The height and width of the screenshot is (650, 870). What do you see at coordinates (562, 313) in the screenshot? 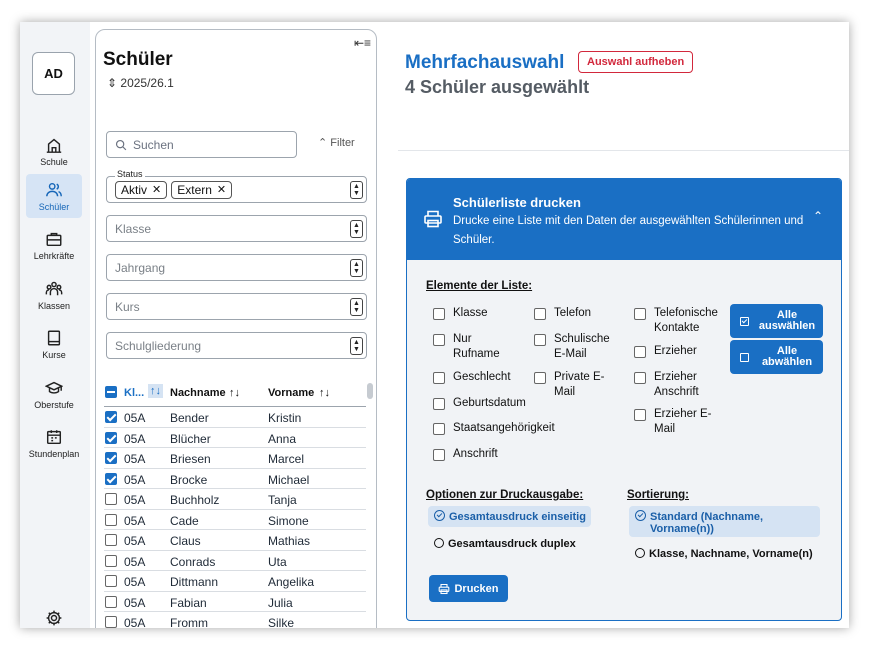
I see `option-telefon: Telefon` at bounding box center [562, 313].